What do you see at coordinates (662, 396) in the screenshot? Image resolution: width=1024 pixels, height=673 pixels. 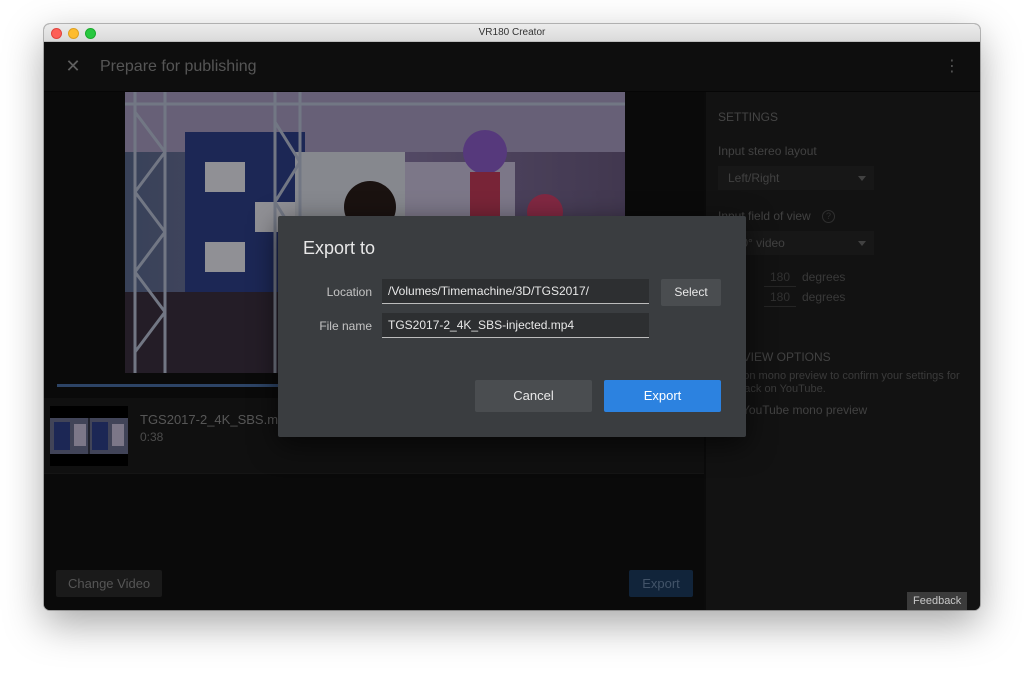 I see `dialog-export-button: Export` at bounding box center [662, 396].